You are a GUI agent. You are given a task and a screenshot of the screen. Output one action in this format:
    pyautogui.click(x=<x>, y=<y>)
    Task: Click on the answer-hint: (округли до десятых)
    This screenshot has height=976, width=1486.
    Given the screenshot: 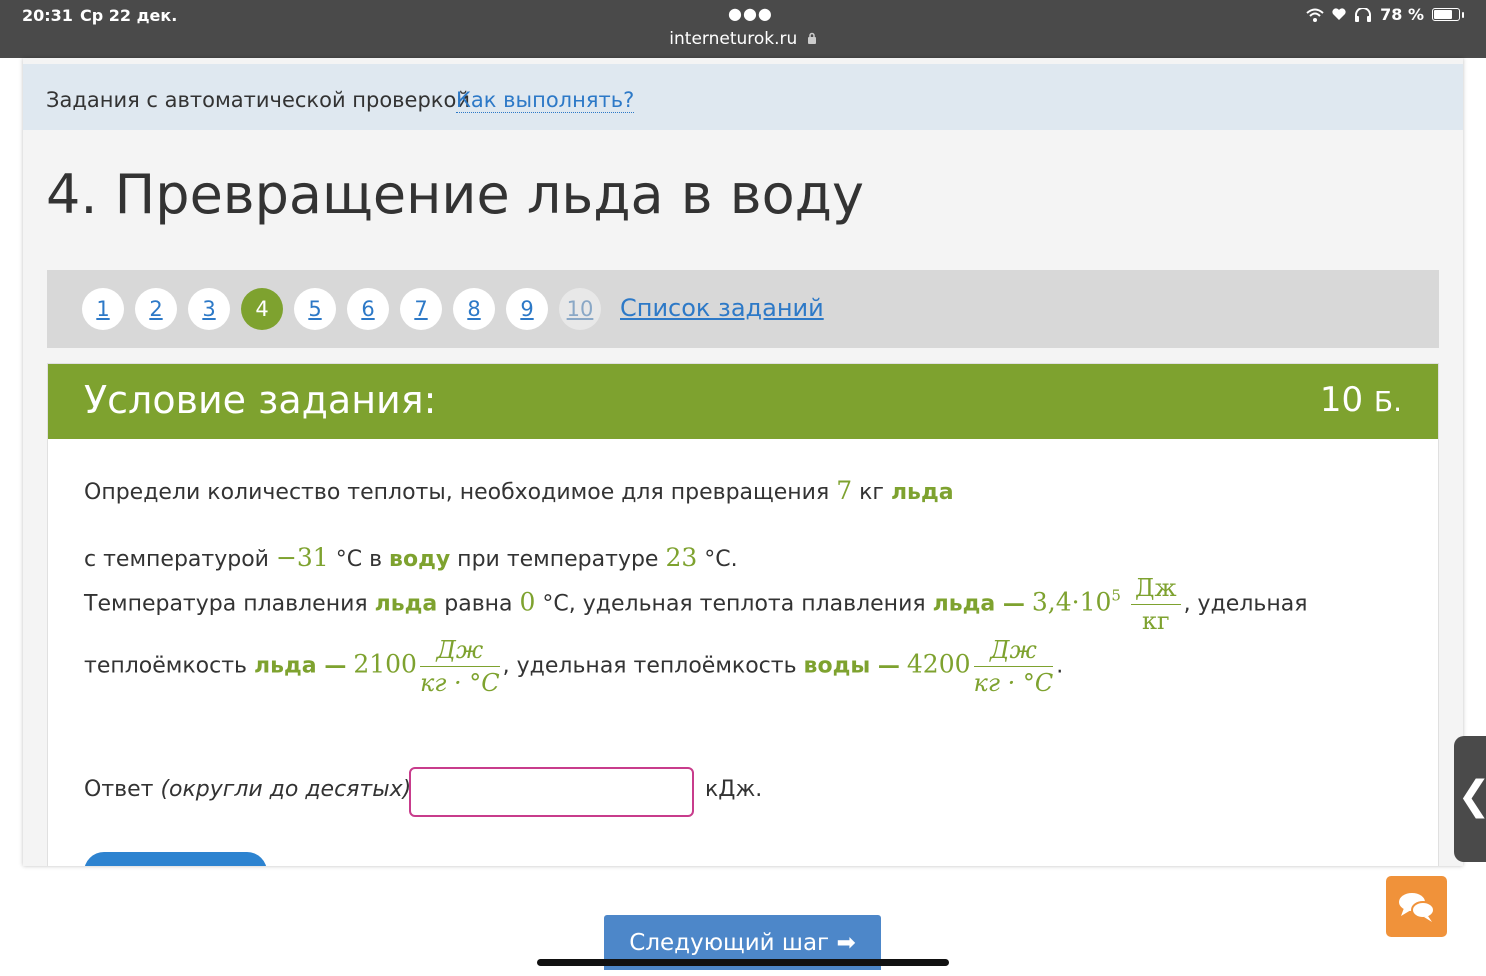 What is the action you would take?
    pyautogui.click(x=286, y=789)
    